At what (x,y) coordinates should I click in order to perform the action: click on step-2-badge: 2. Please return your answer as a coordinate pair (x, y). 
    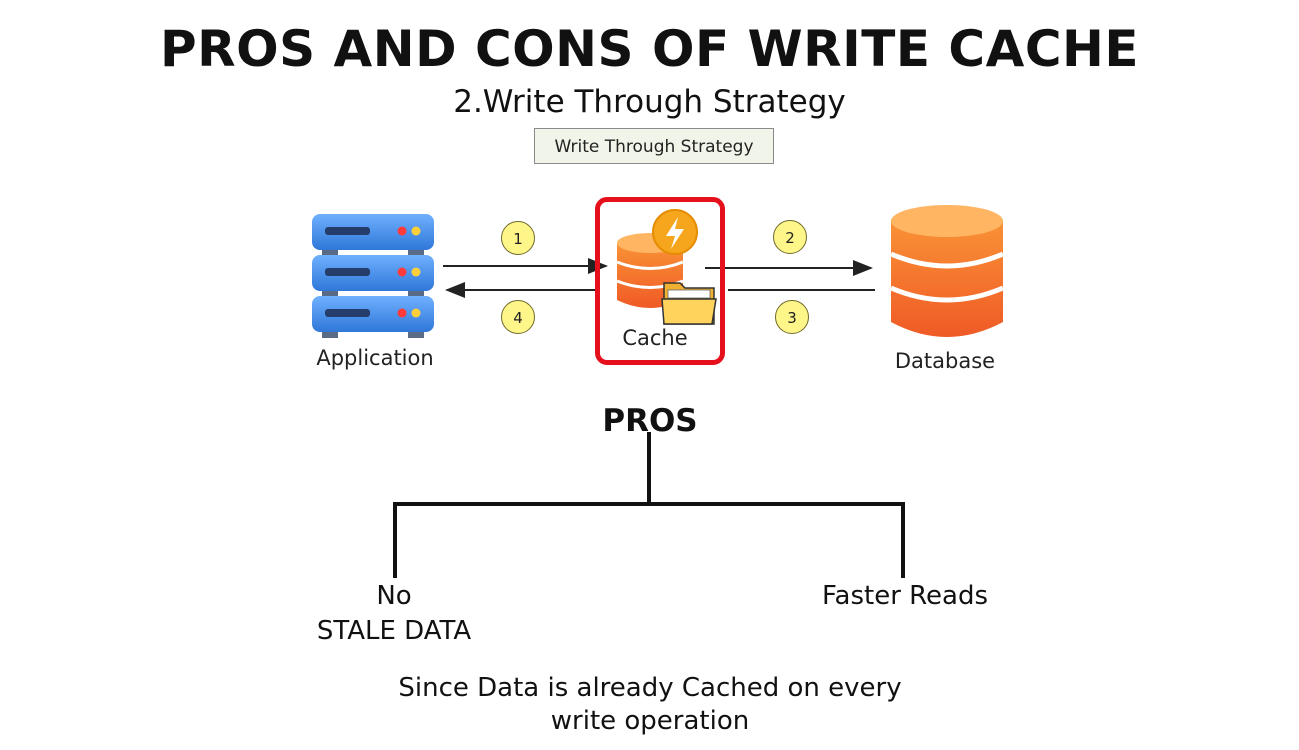
    Looking at the image, I should click on (790, 237).